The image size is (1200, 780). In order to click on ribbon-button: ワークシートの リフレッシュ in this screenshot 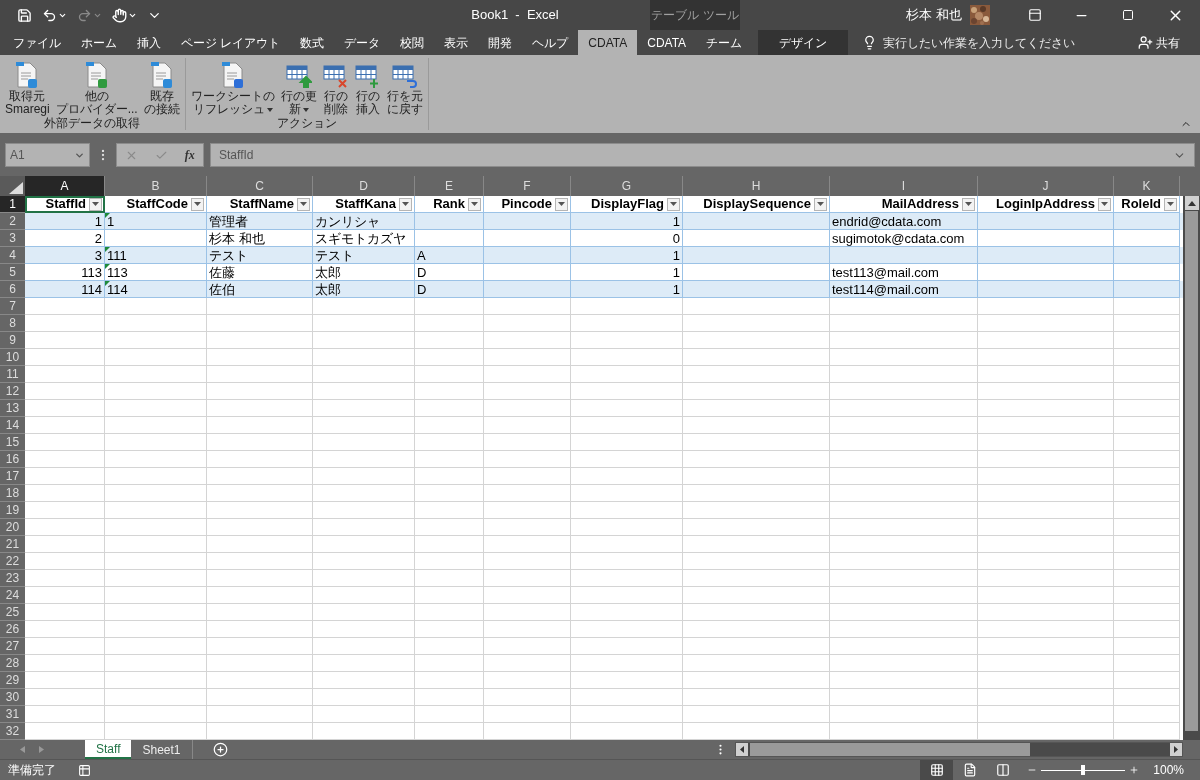, I will do `click(232, 87)`.